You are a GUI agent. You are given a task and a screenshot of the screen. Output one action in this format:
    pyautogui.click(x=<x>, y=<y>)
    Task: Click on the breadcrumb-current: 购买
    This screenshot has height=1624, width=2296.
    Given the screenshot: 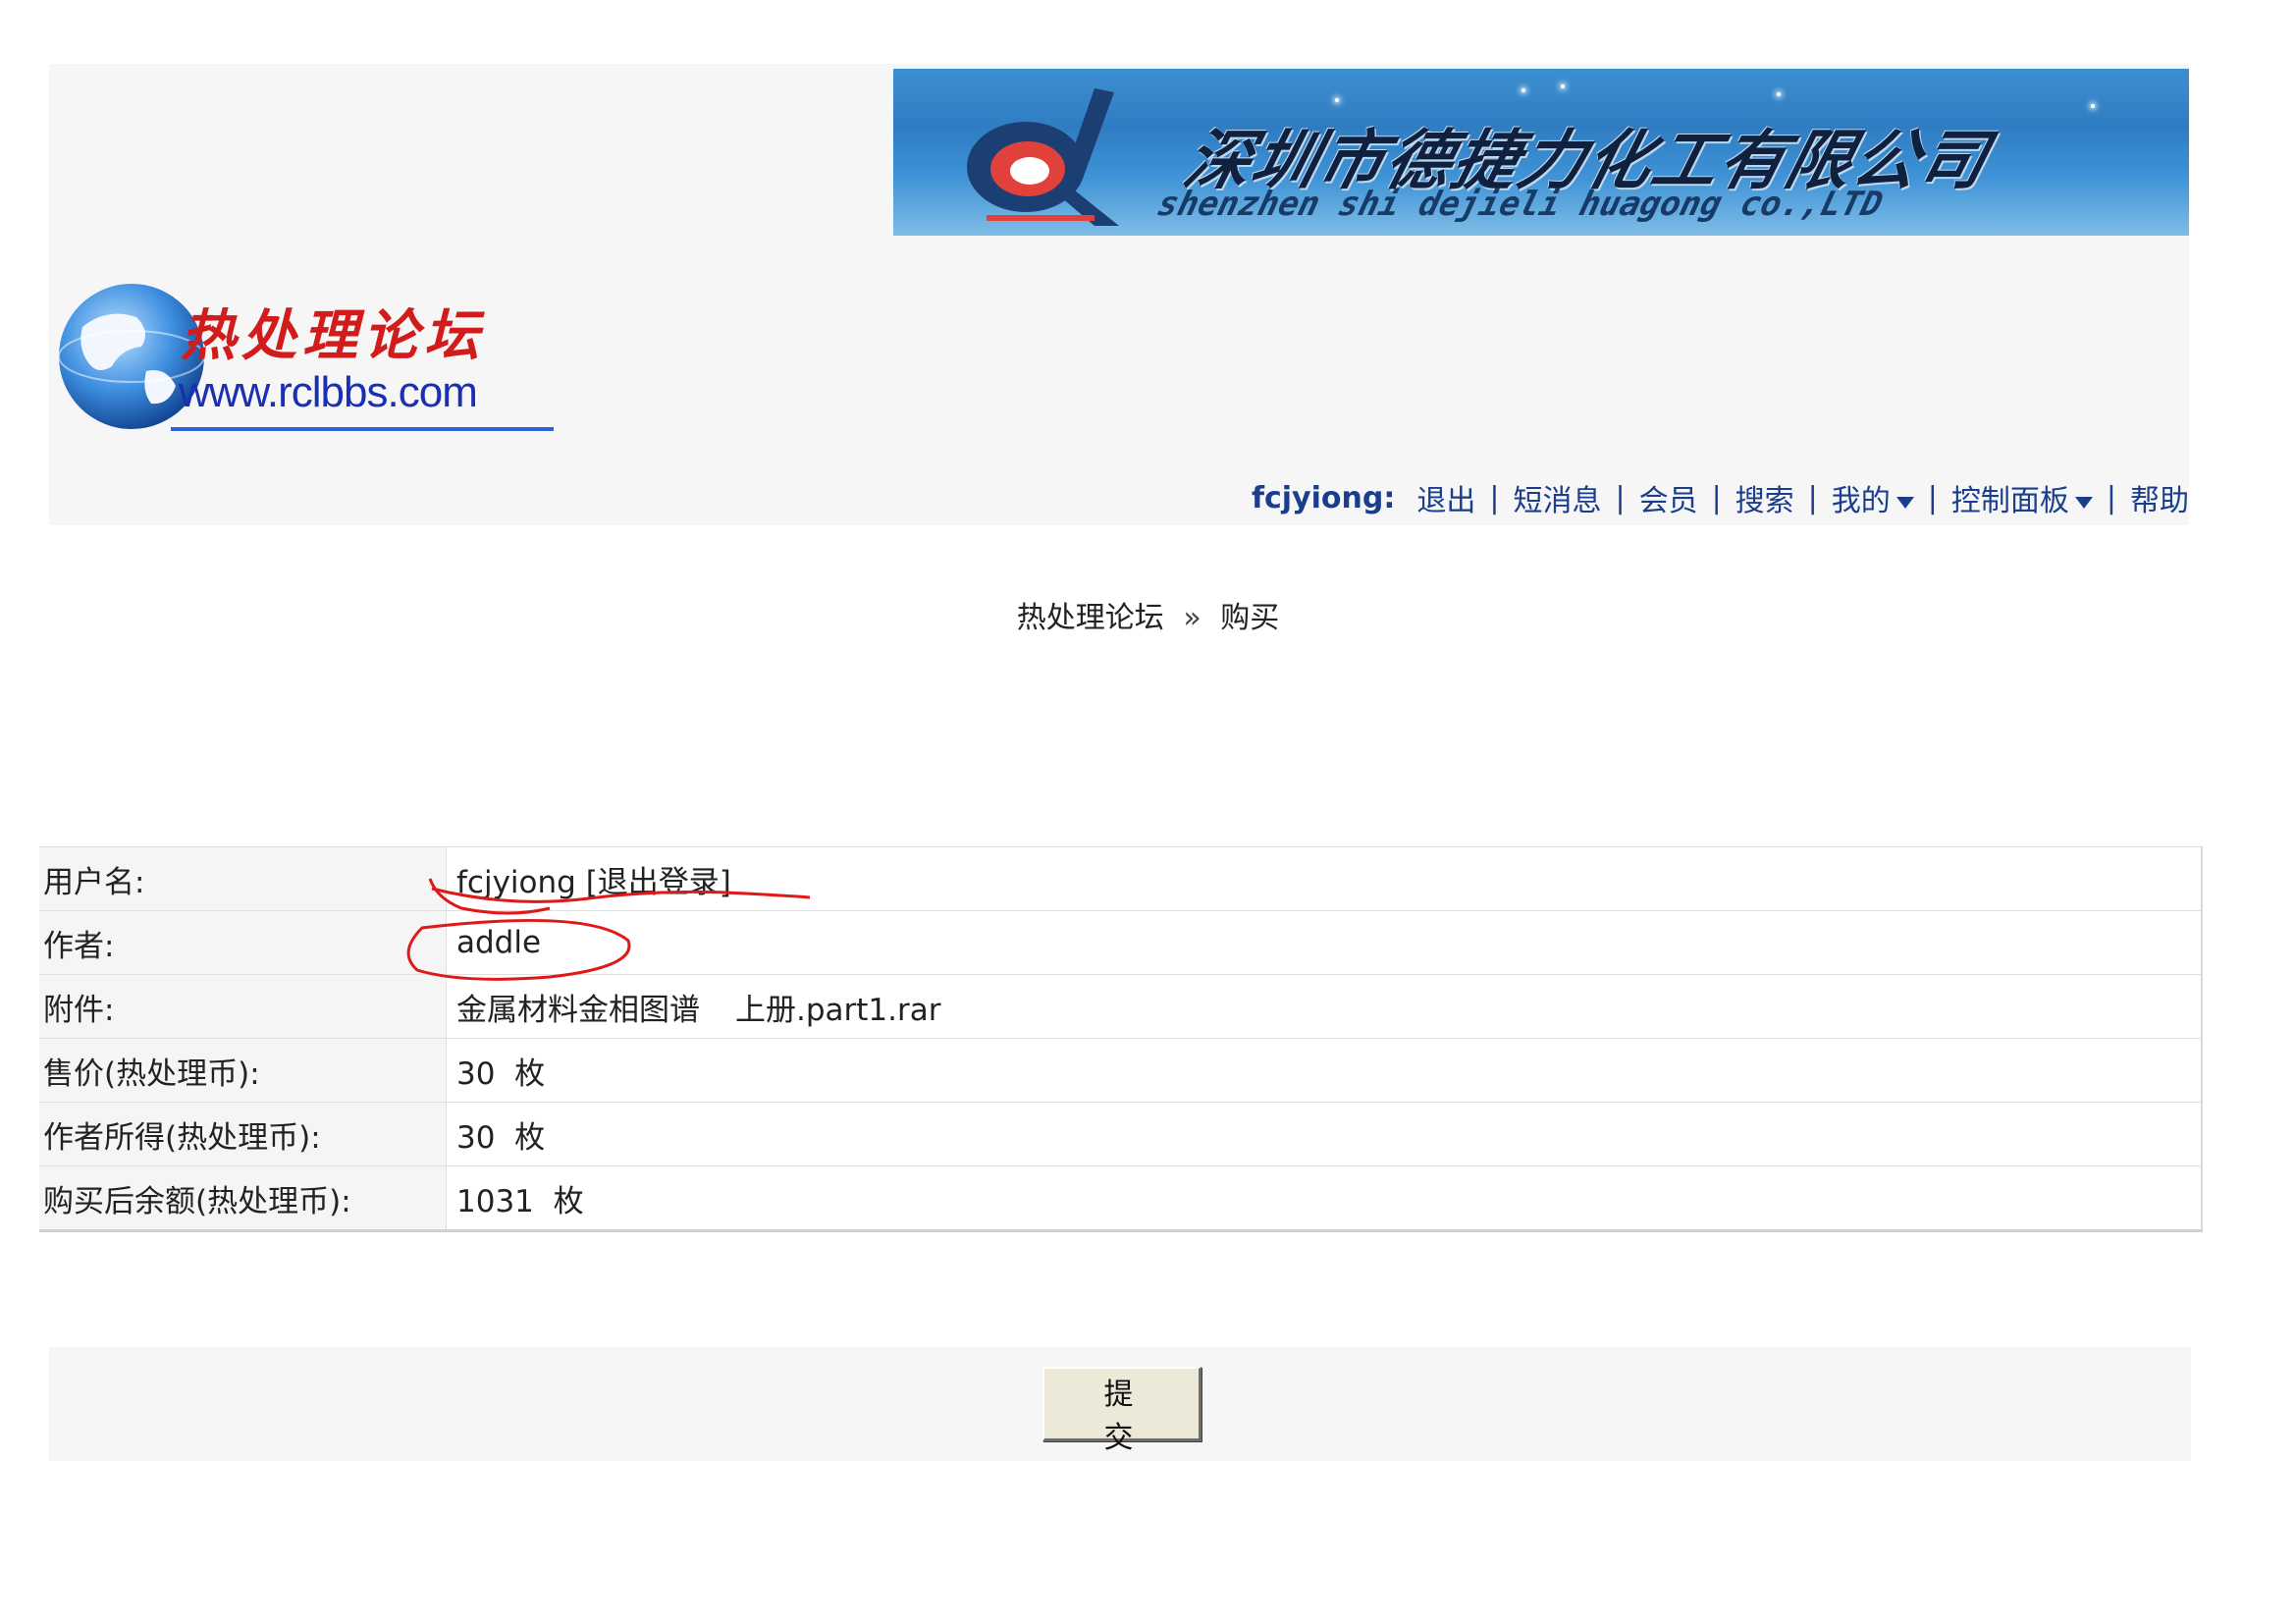 What is the action you would take?
    pyautogui.click(x=1250, y=618)
    